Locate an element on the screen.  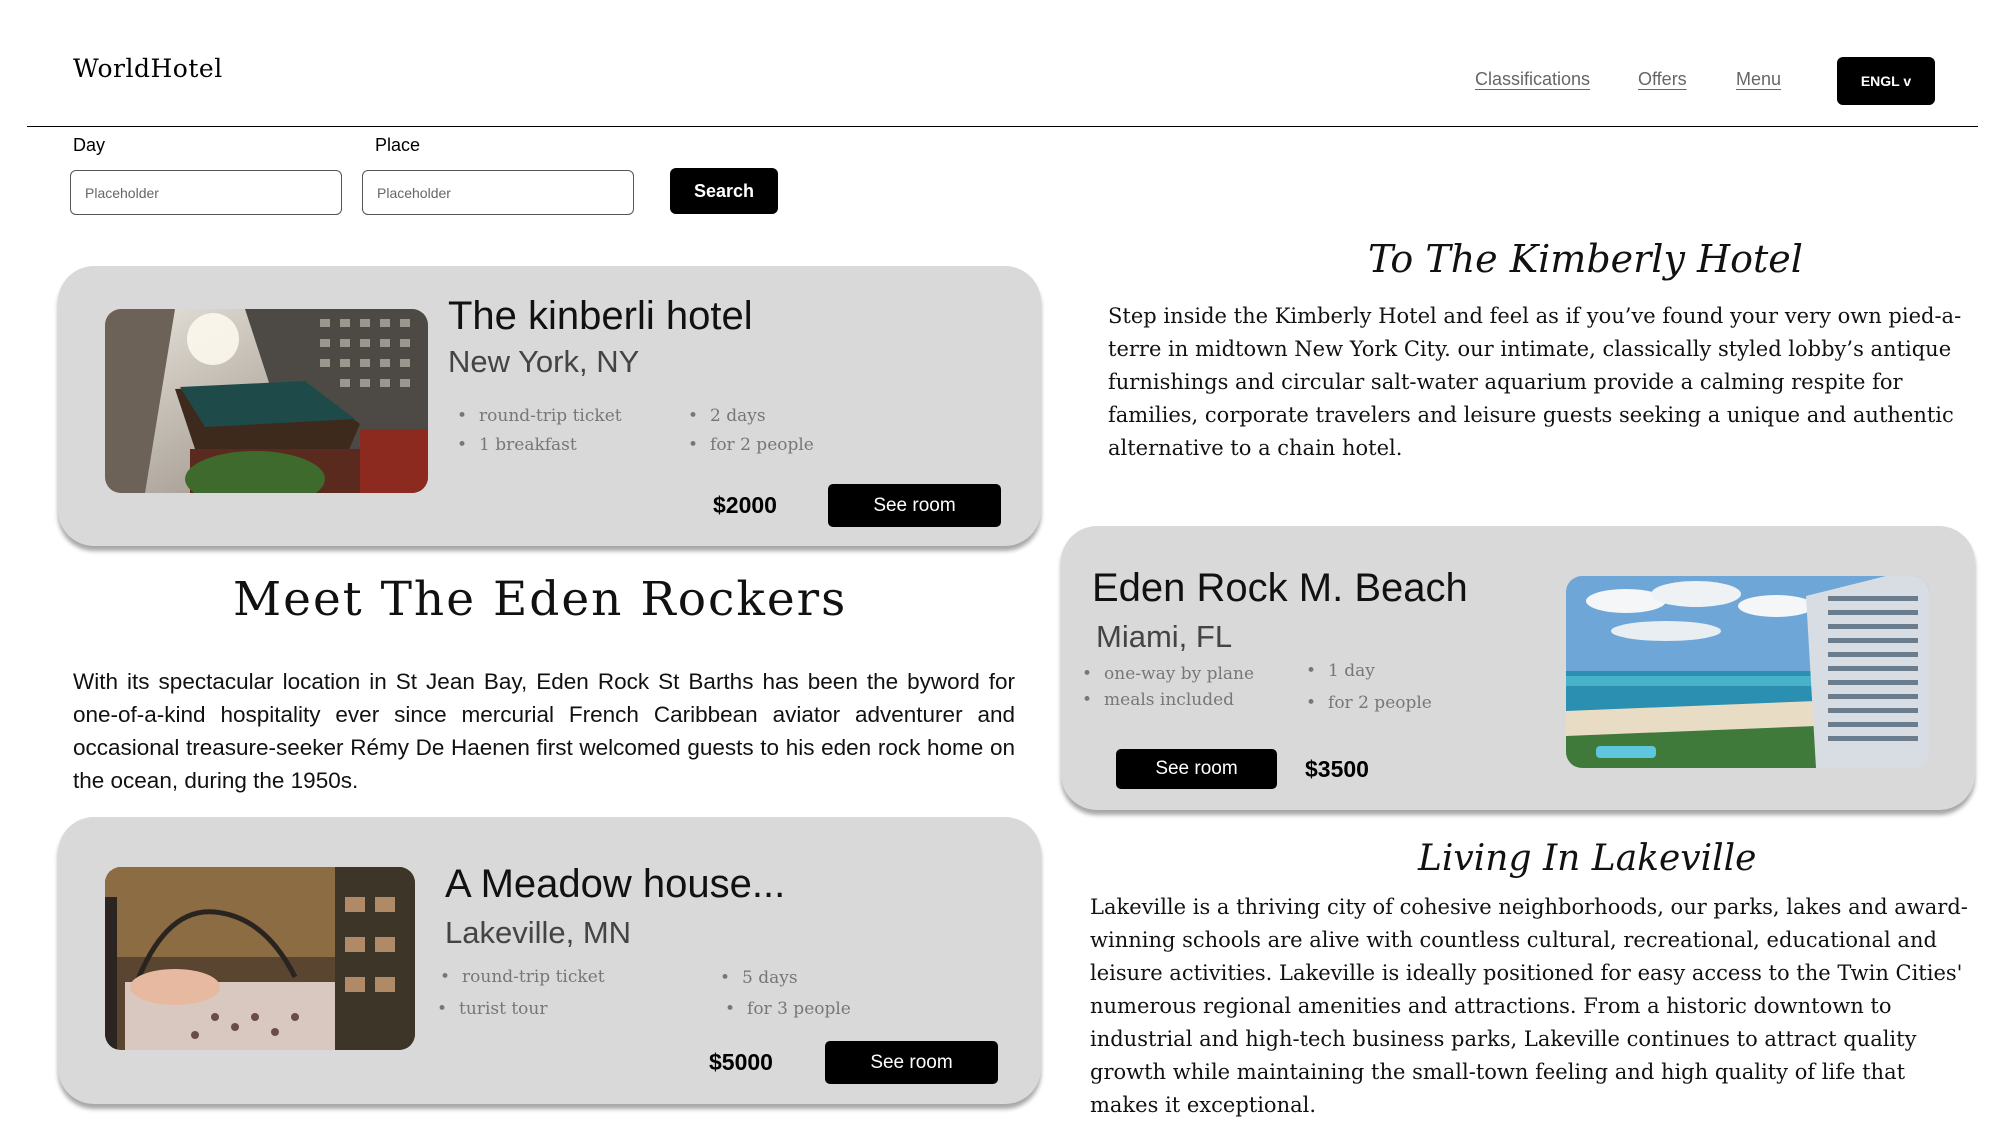
hotel-location: Lakeville, MN is located at coordinates (538, 932).